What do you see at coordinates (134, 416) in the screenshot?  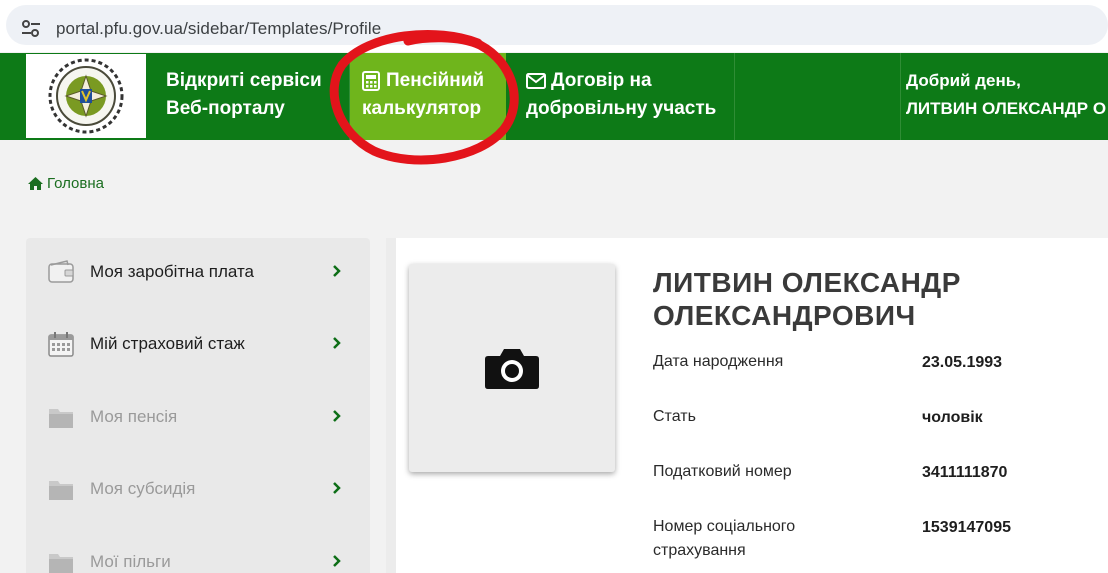 I see `sidebar-item-label: Моя пенсія` at bounding box center [134, 416].